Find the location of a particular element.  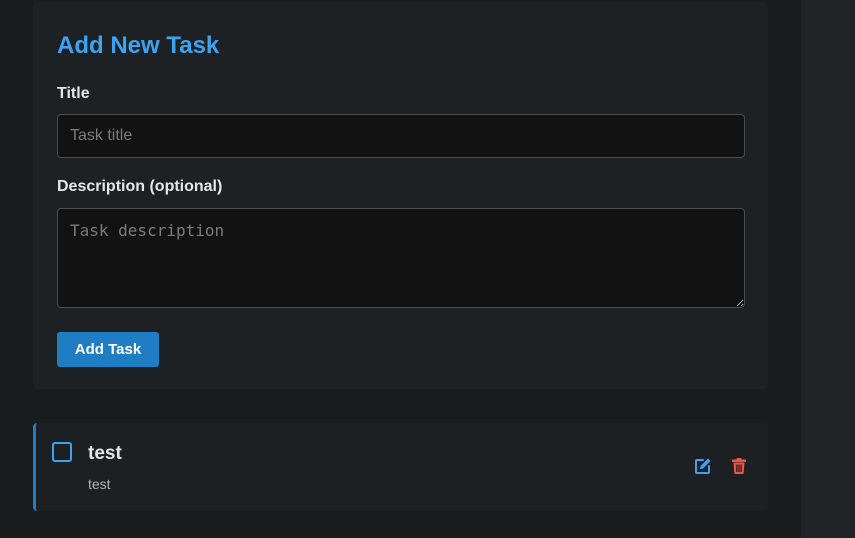

task-description: test is located at coordinates (99, 484).